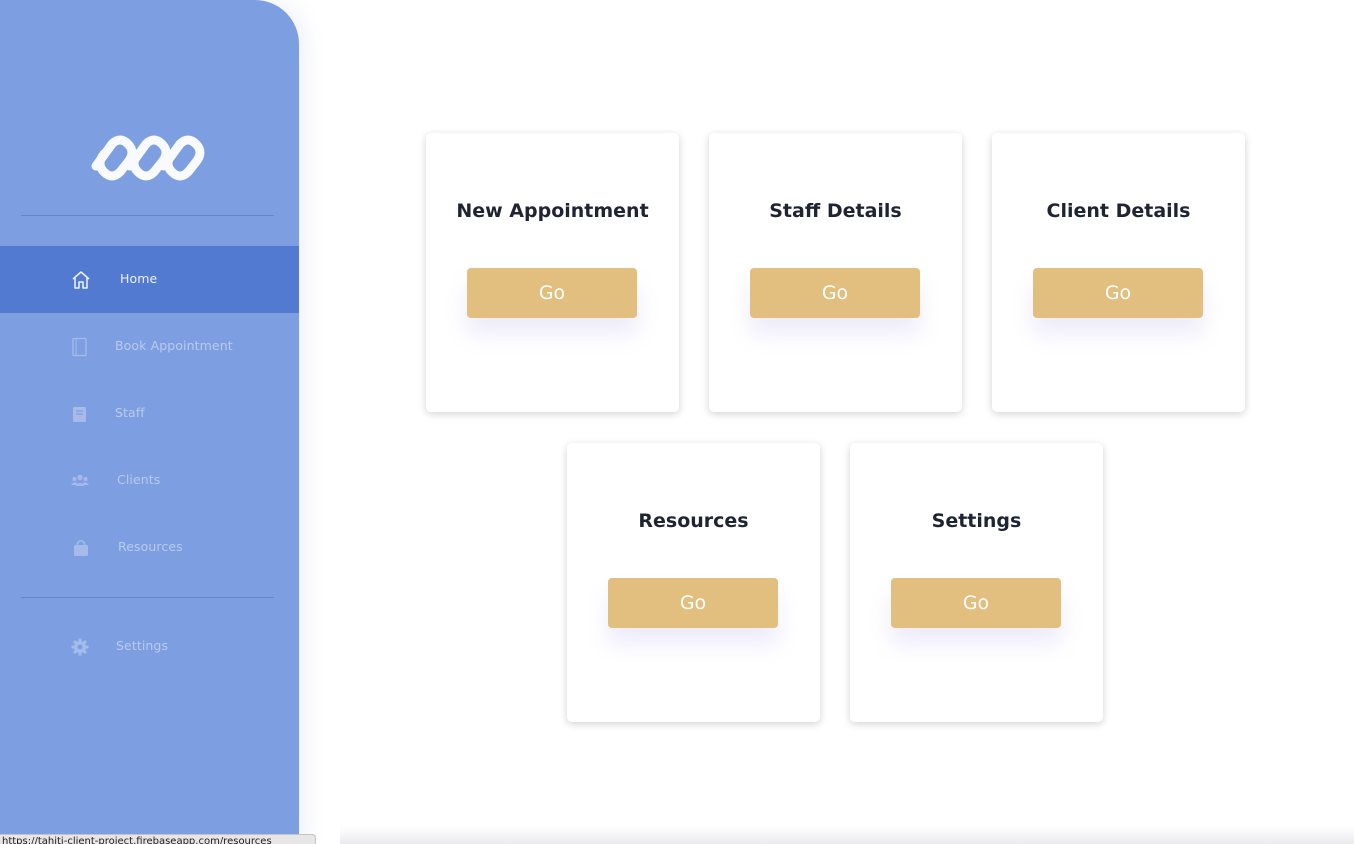 The image size is (1354, 844). Describe the element at coordinates (79, 414) in the screenshot. I see `staff-book-icon` at that location.